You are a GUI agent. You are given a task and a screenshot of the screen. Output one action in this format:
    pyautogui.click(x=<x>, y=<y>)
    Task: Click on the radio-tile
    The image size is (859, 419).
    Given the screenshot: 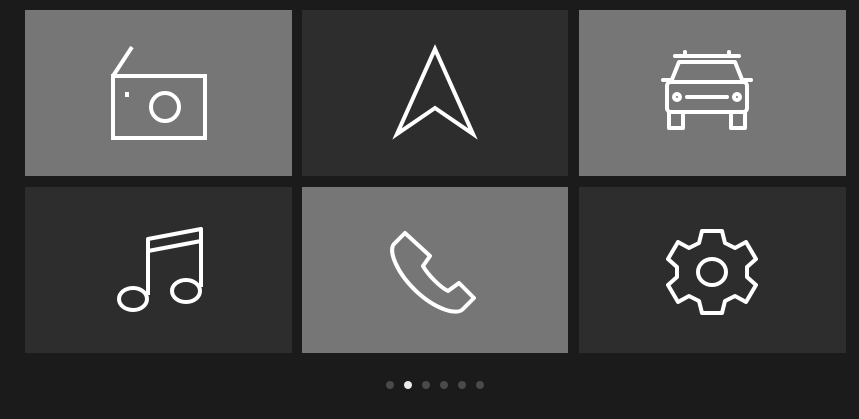 What is the action you would take?
    pyautogui.click(x=158, y=93)
    